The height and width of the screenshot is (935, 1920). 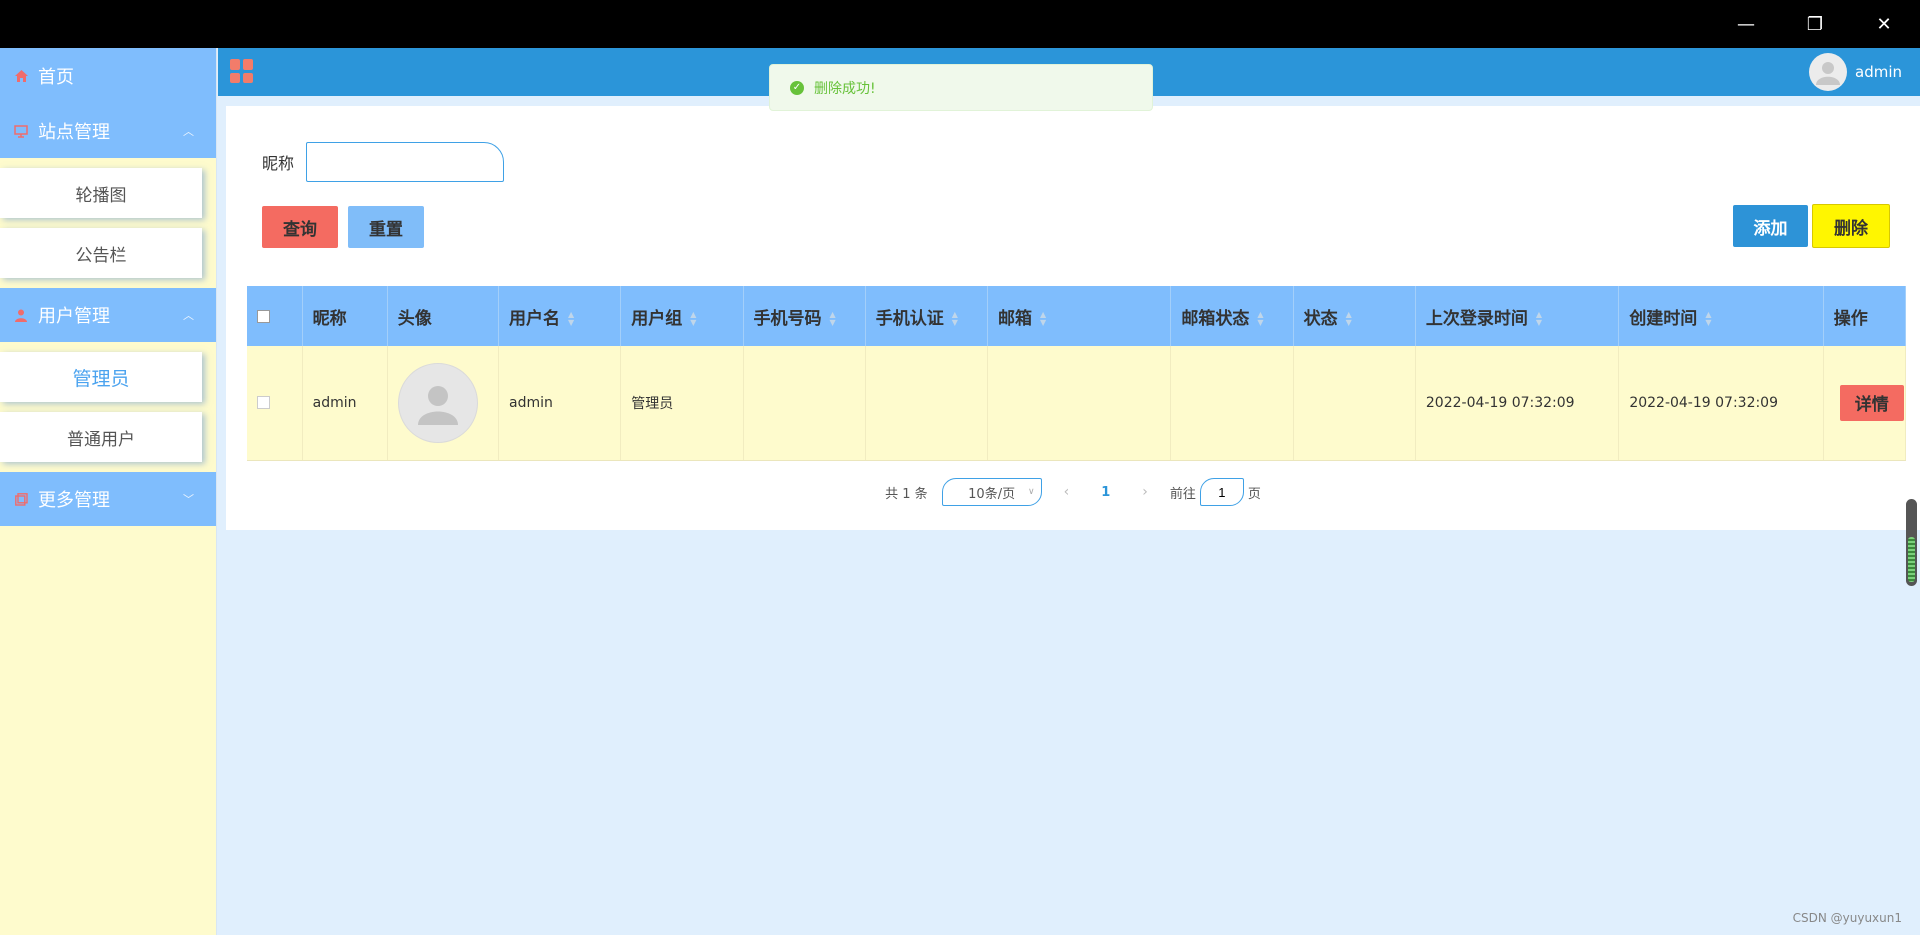 What do you see at coordinates (21, 499) in the screenshot?
I see `copy-icon` at bounding box center [21, 499].